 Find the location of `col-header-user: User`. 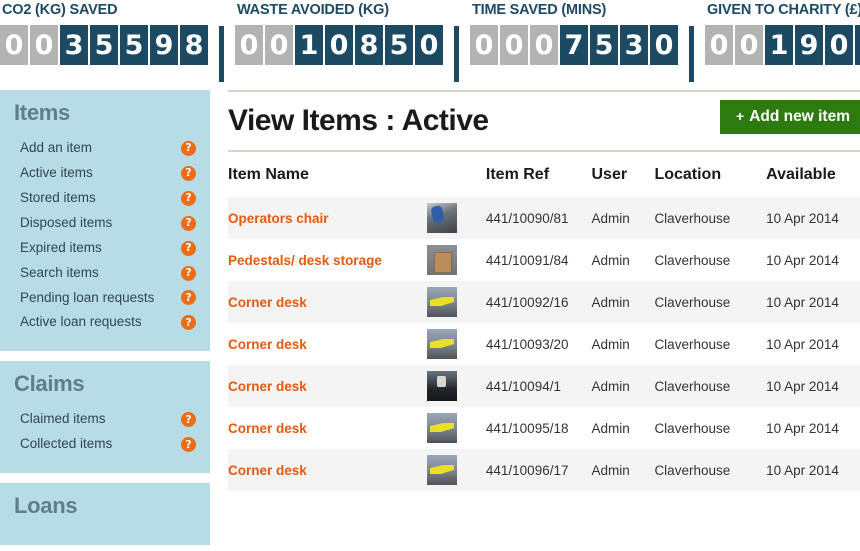

col-header-user: User is located at coordinates (622, 174).